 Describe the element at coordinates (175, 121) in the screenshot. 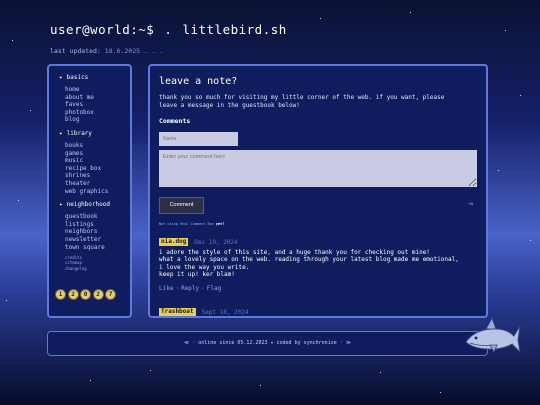

I see `comments-heading: Comments` at that location.